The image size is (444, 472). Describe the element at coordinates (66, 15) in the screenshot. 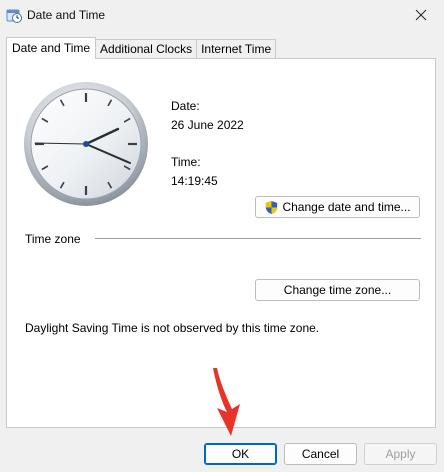

I see `window-title: Date and Time` at that location.